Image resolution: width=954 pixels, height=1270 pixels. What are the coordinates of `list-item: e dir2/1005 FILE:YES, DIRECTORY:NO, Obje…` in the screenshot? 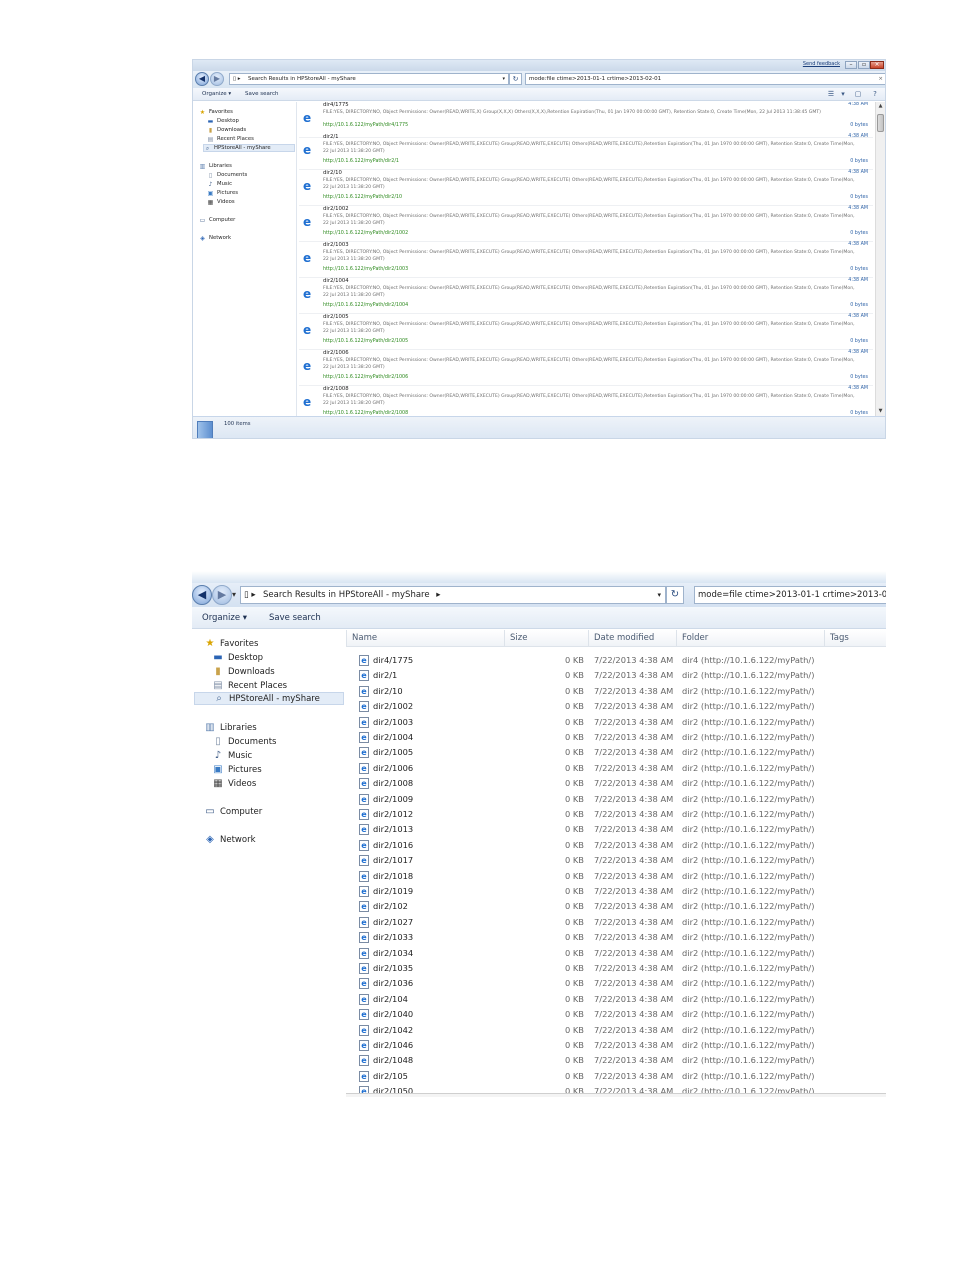 It's located at (586, 332).